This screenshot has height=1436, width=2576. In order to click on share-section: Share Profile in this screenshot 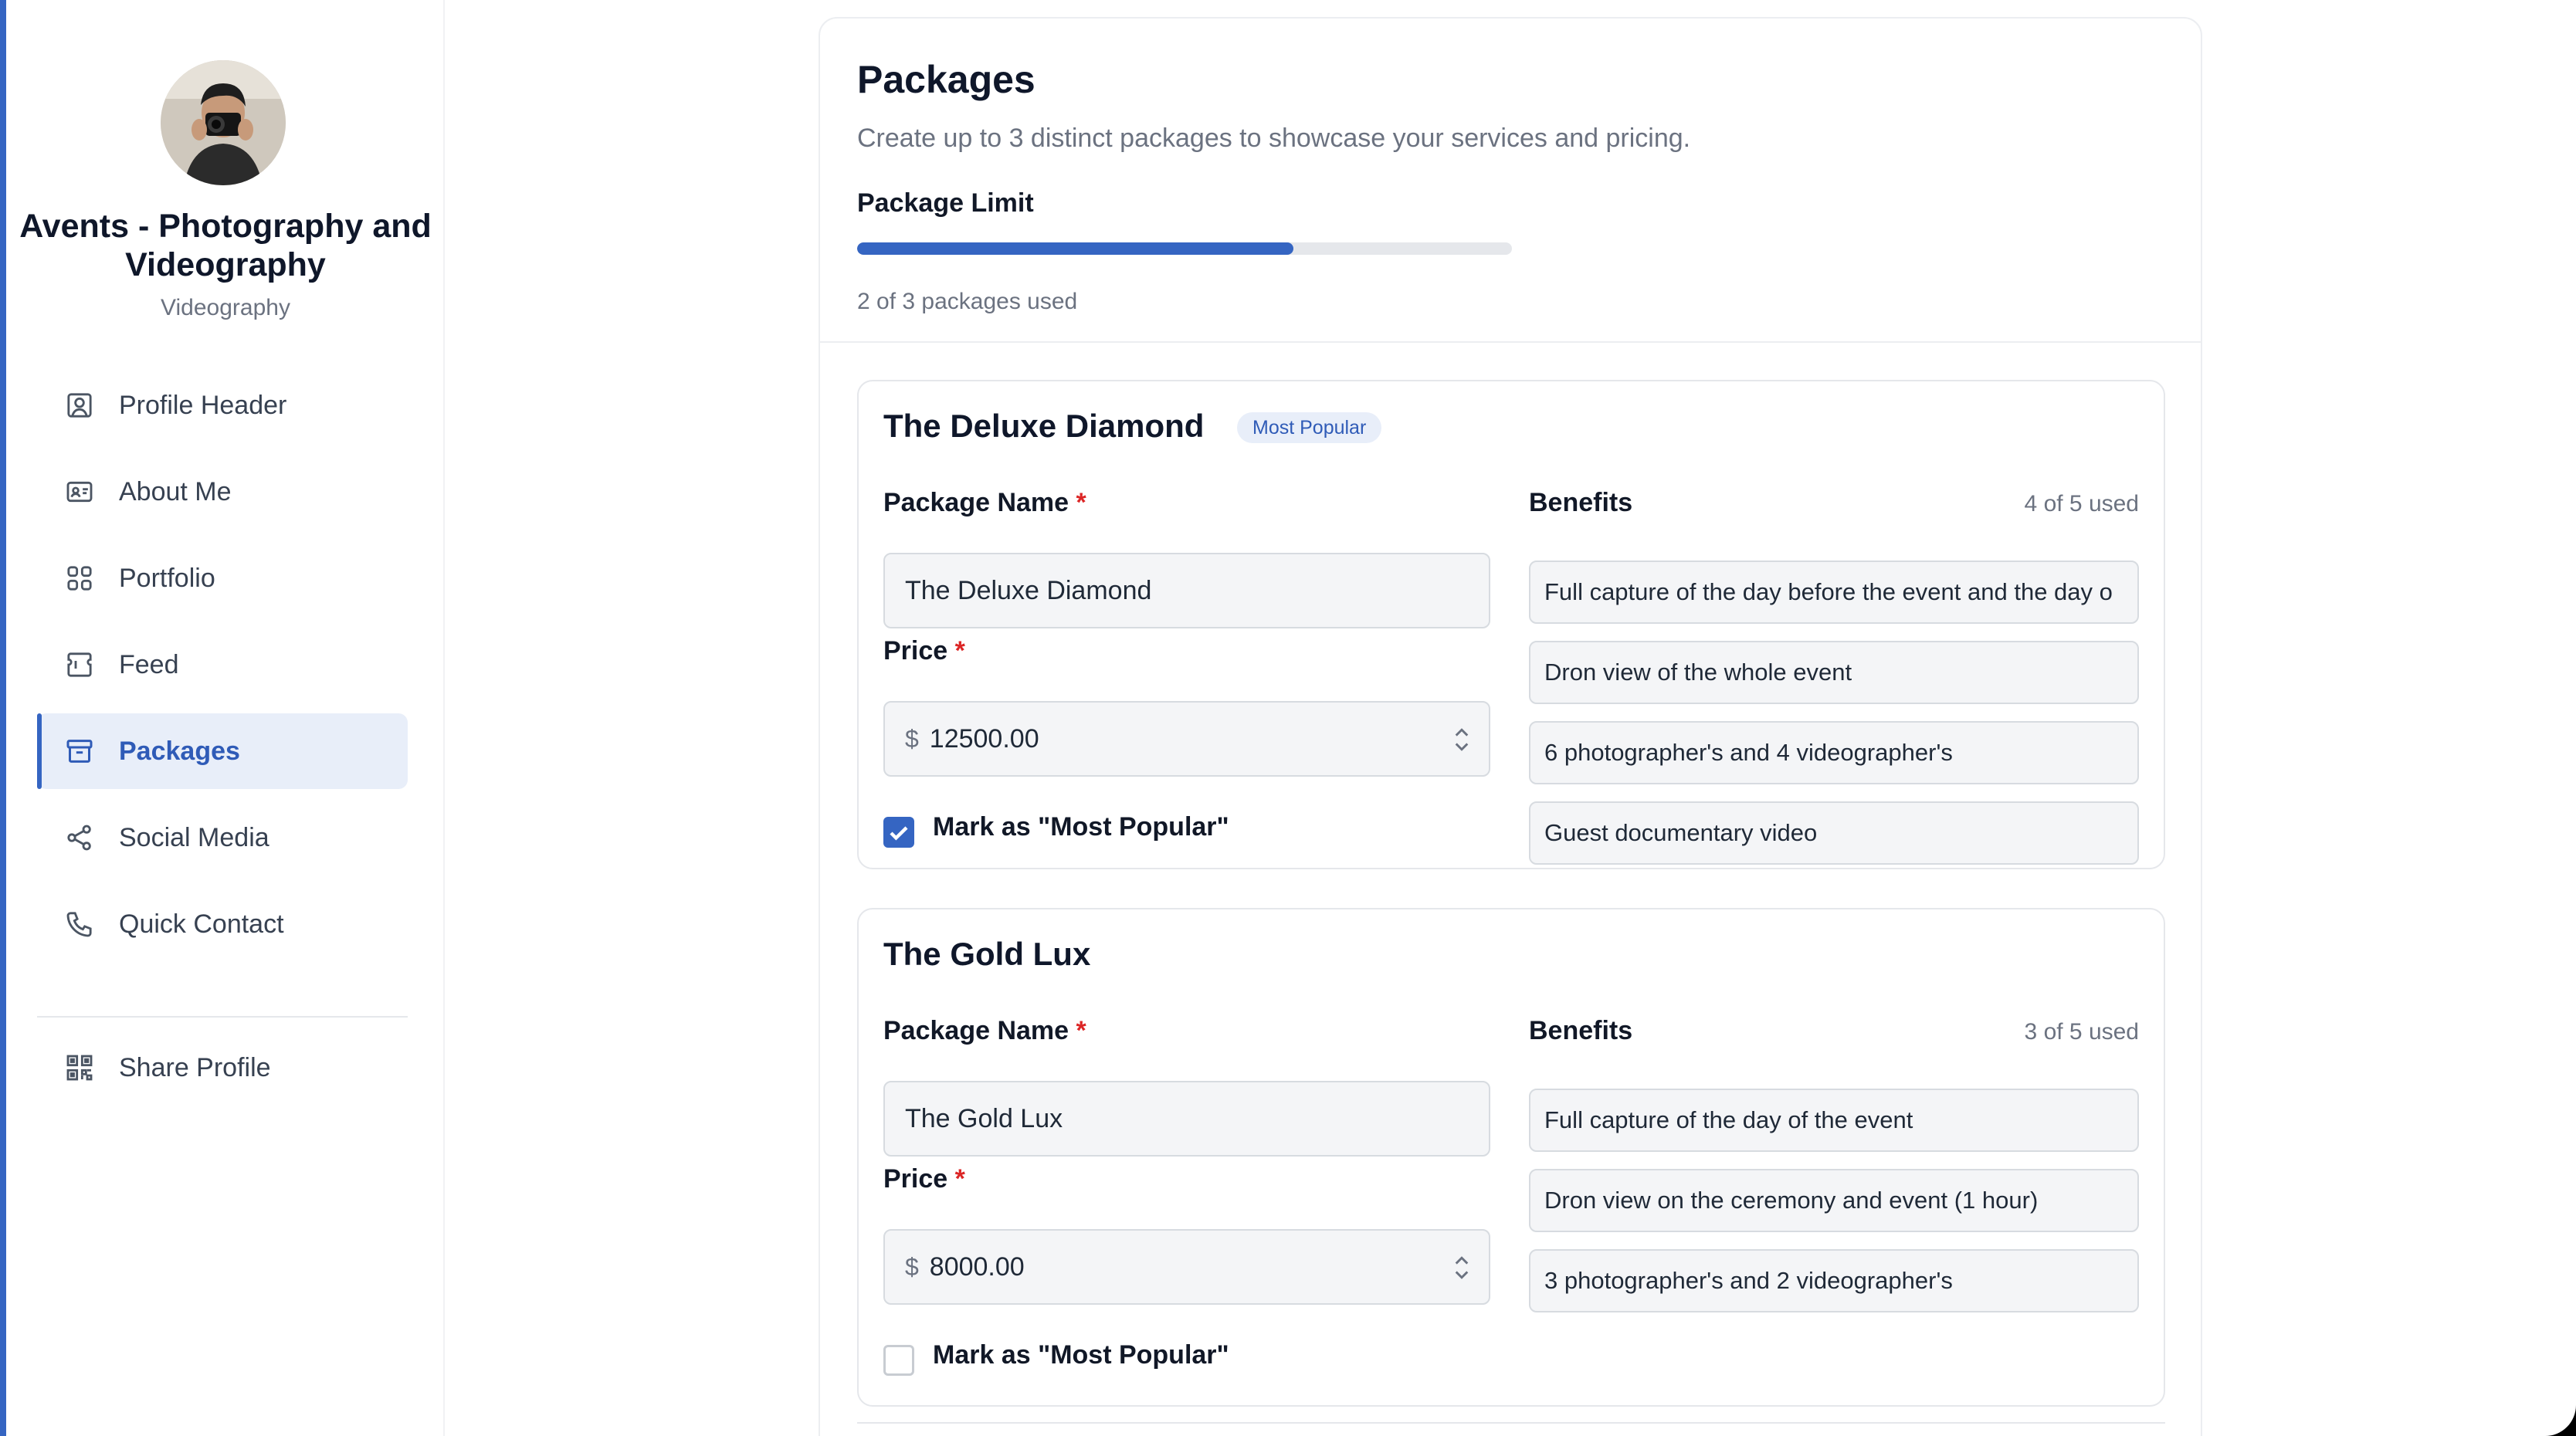, I will do `click(222, 1073)`.